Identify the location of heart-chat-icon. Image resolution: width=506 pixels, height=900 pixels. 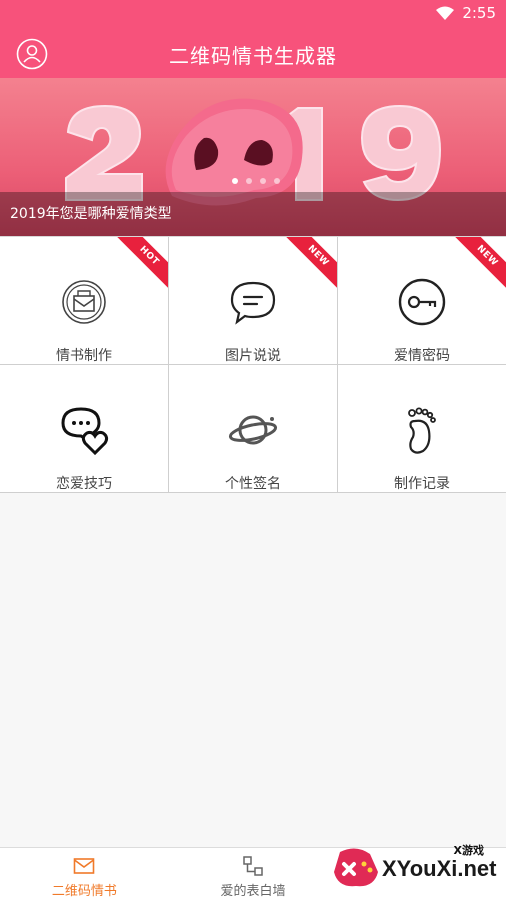
(85, 431).